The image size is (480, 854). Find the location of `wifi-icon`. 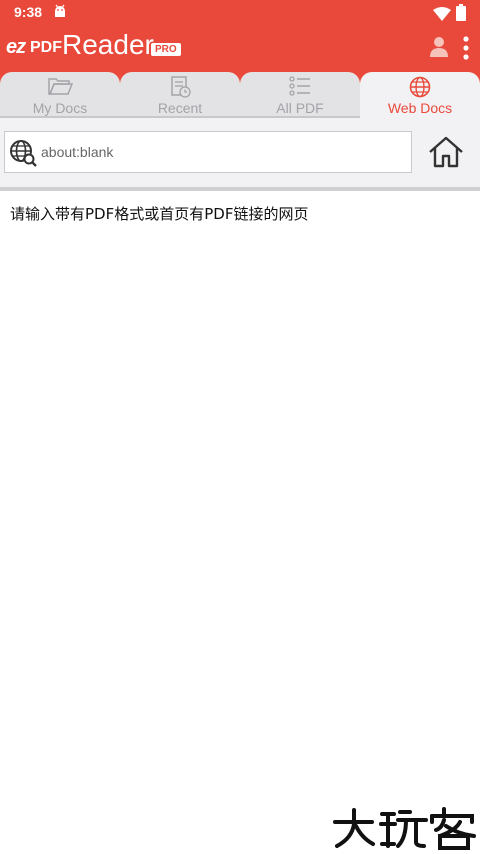

wifi-icon is located at coordinates (442, 15).